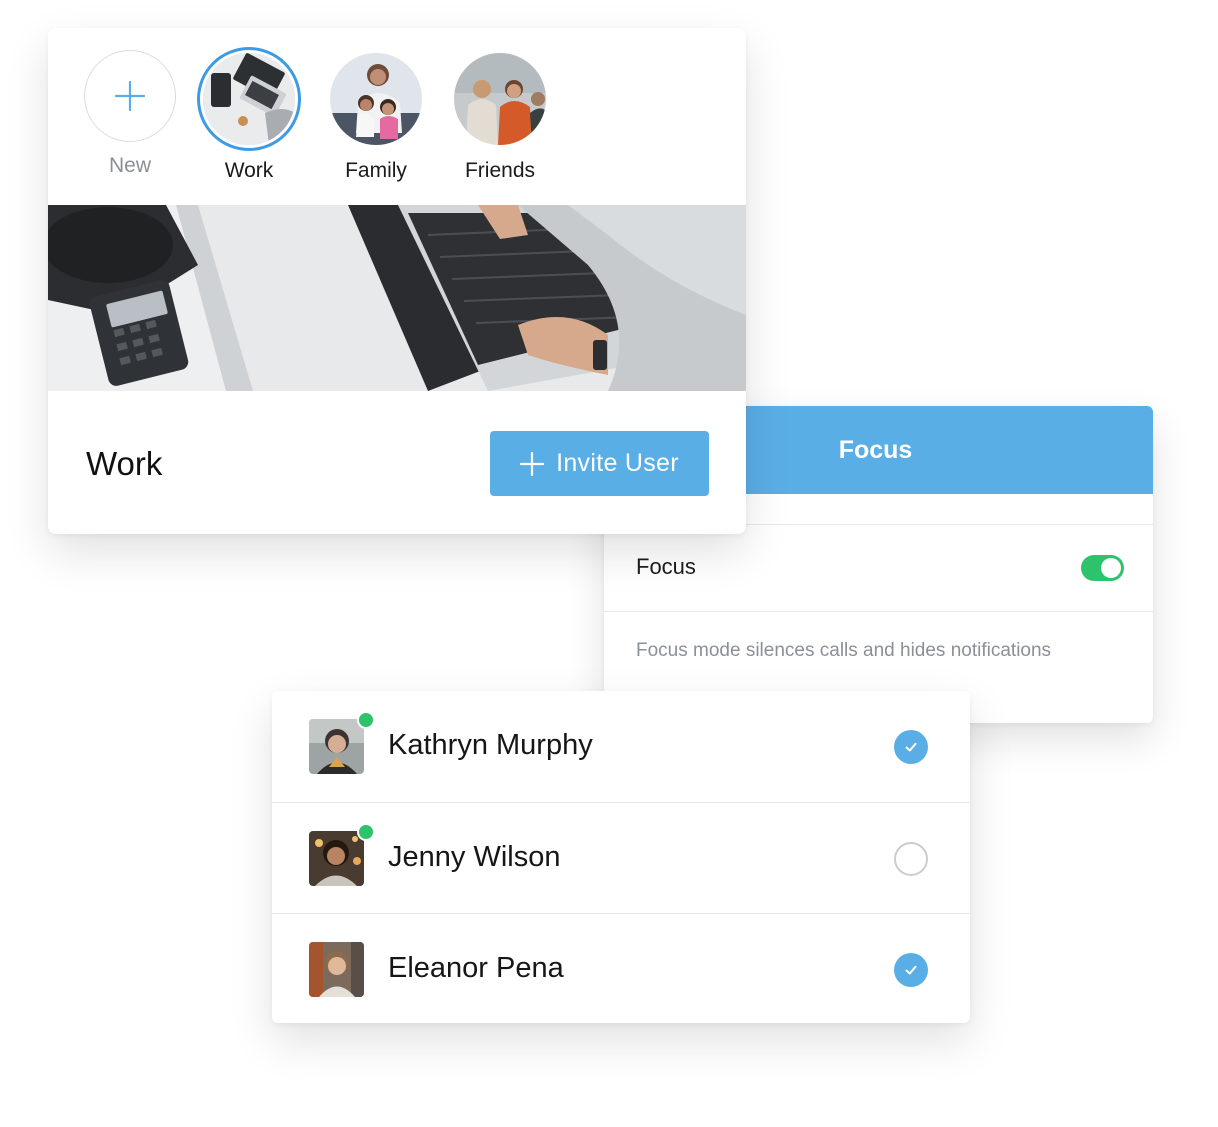 The height and width of the screenshot is (1127, 1218). I want to click on work-photo, so click(249, 99).